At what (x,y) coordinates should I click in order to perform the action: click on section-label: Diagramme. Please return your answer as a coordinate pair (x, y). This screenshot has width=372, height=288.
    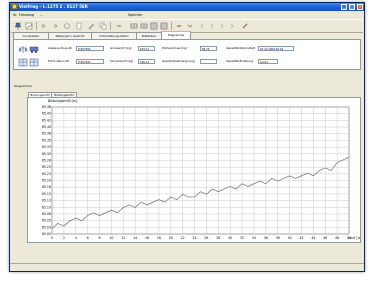
    Looking at the image, I should click on (23, 86).